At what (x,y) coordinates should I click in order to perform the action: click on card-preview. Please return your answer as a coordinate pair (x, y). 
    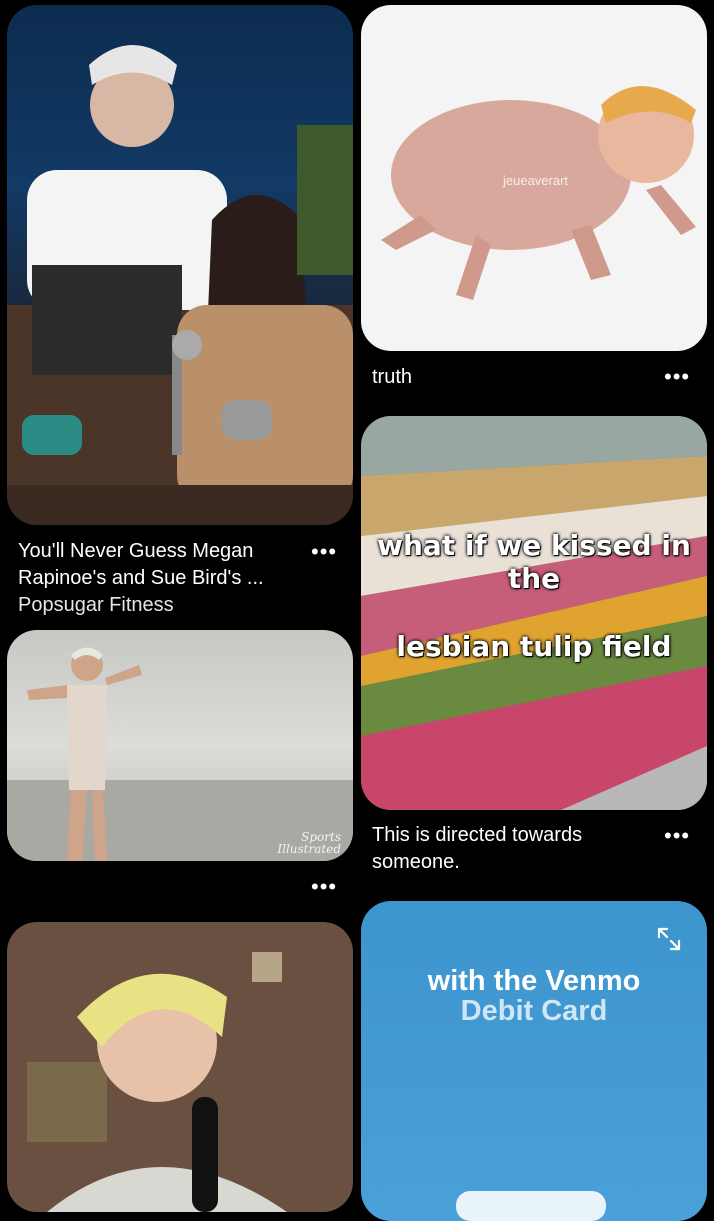
    Looking at the image, I should click on (531, 1206).